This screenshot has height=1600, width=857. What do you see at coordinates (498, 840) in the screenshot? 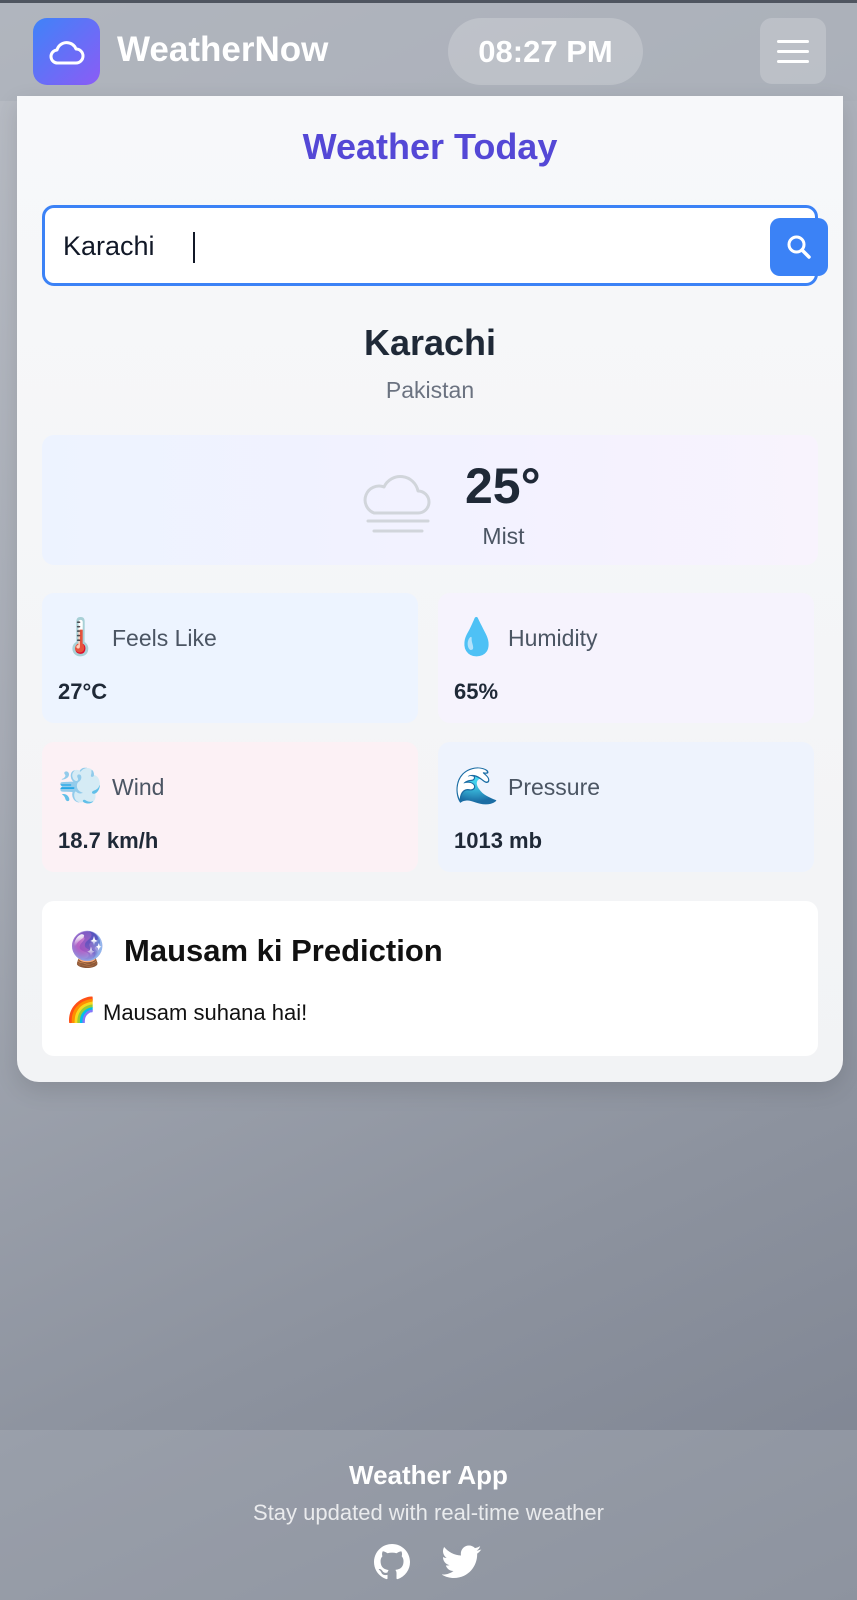
I see `stat-value: 1013 mb` at bounding box center [498, 840].